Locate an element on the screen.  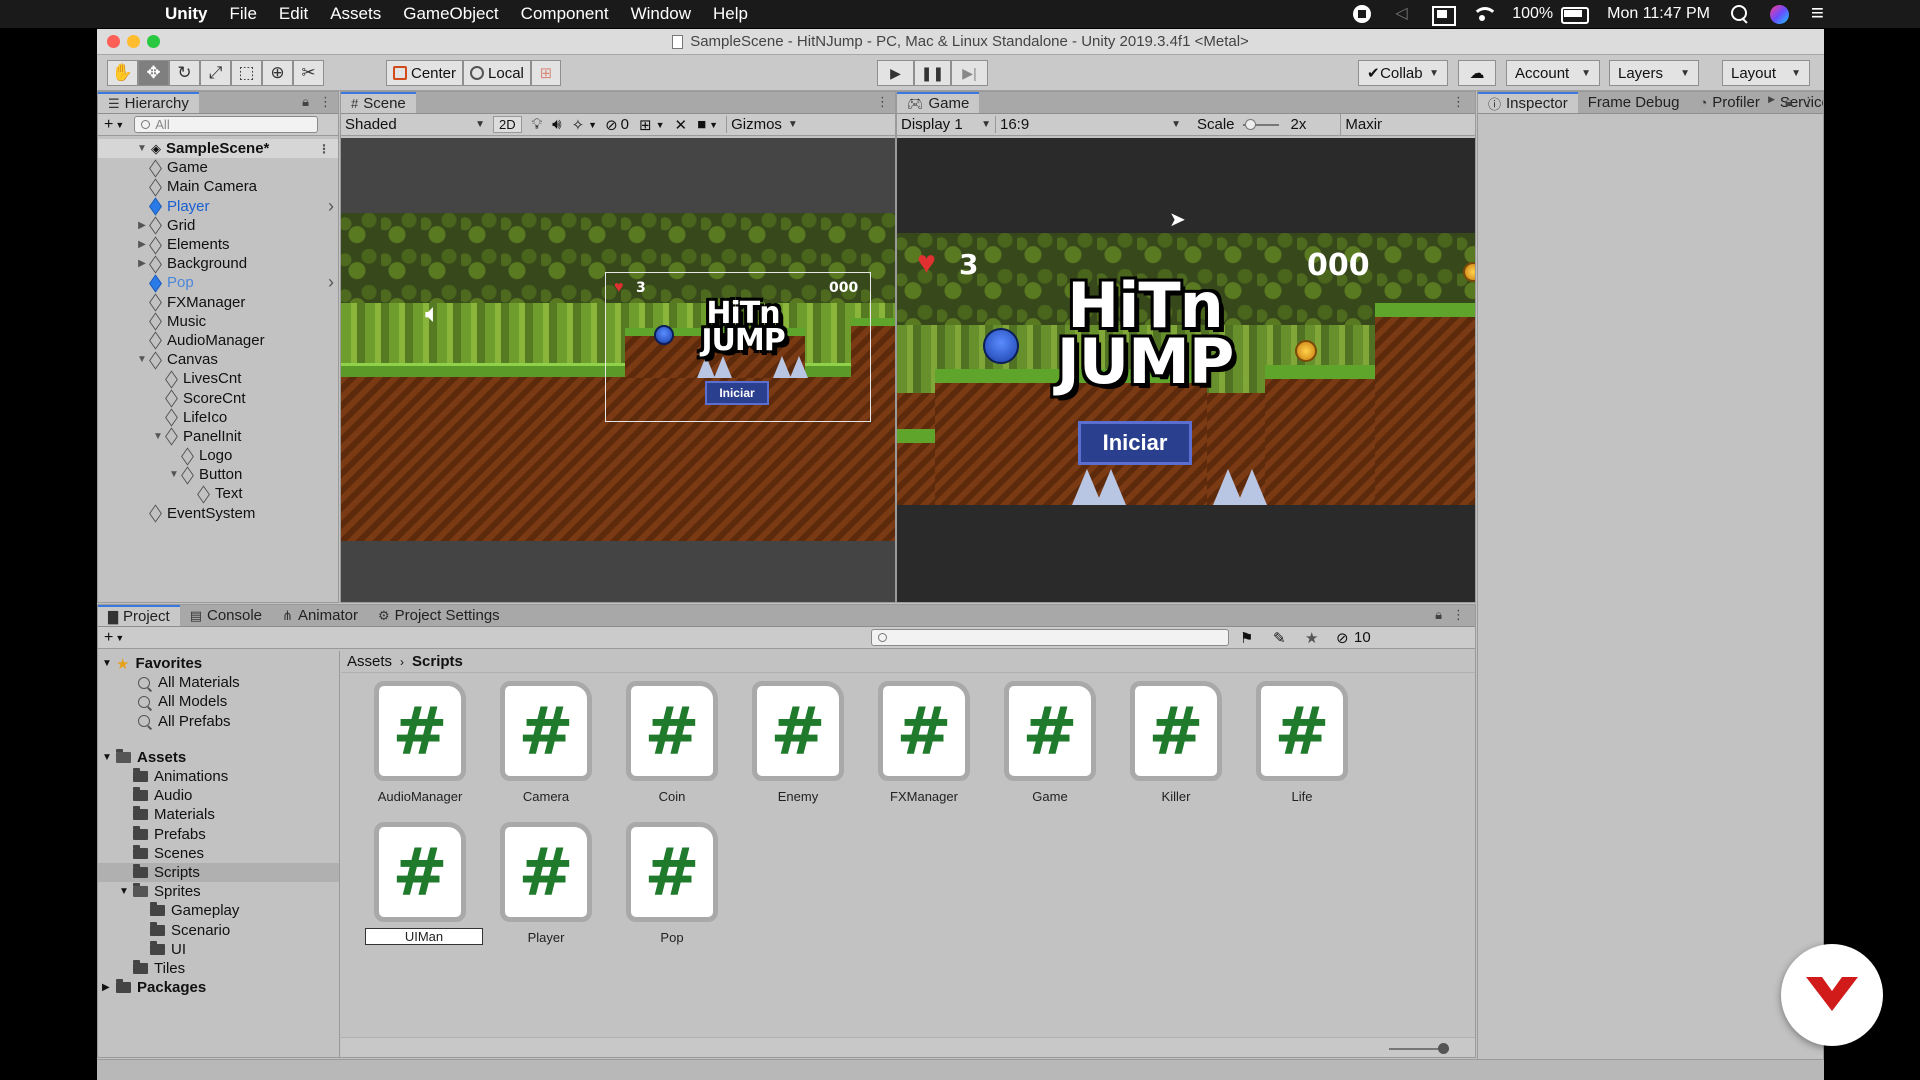
project-search-input is located at coordinates (1050, 637).